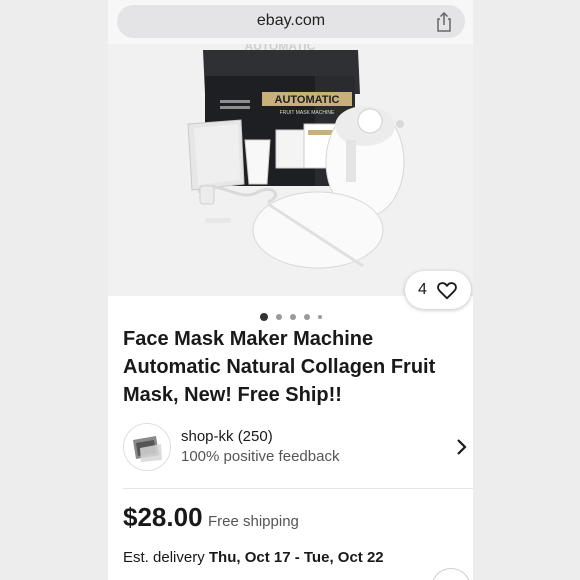 The image size is (580, 580). I want to click on url-text: ebay.com, so click(291, 20).